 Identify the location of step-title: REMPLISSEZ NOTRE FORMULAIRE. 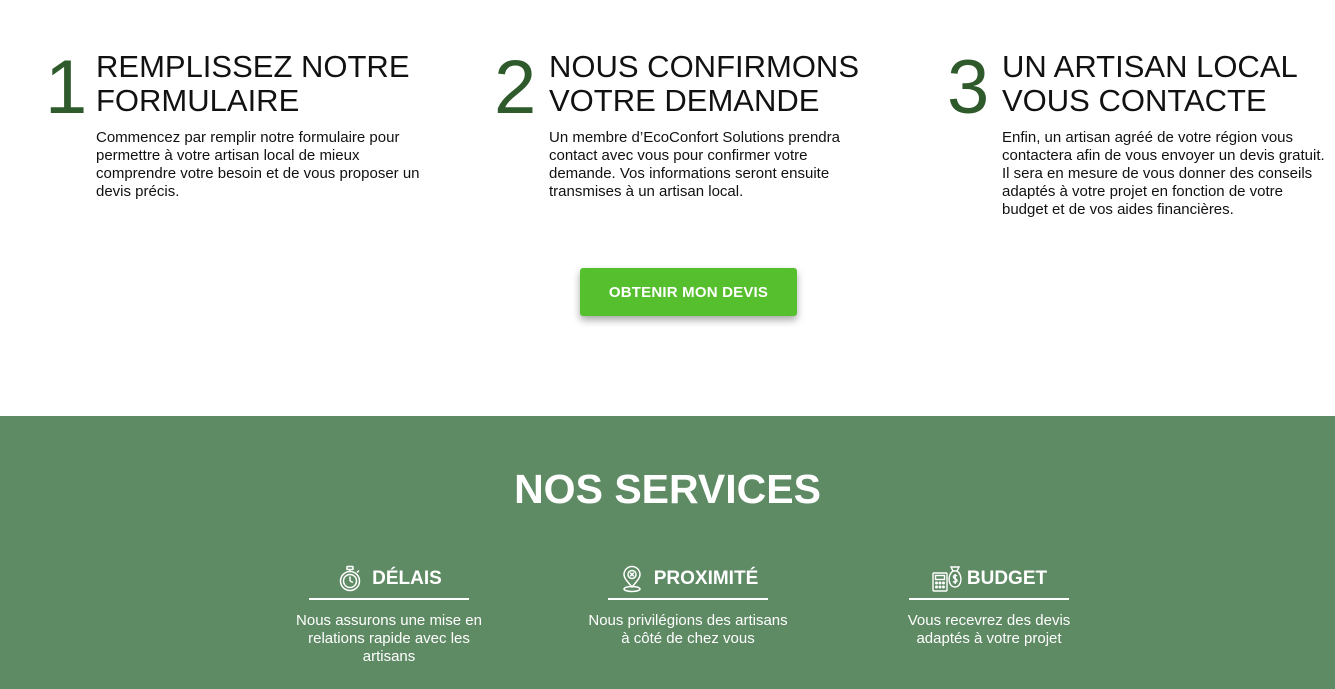
(263, 84).